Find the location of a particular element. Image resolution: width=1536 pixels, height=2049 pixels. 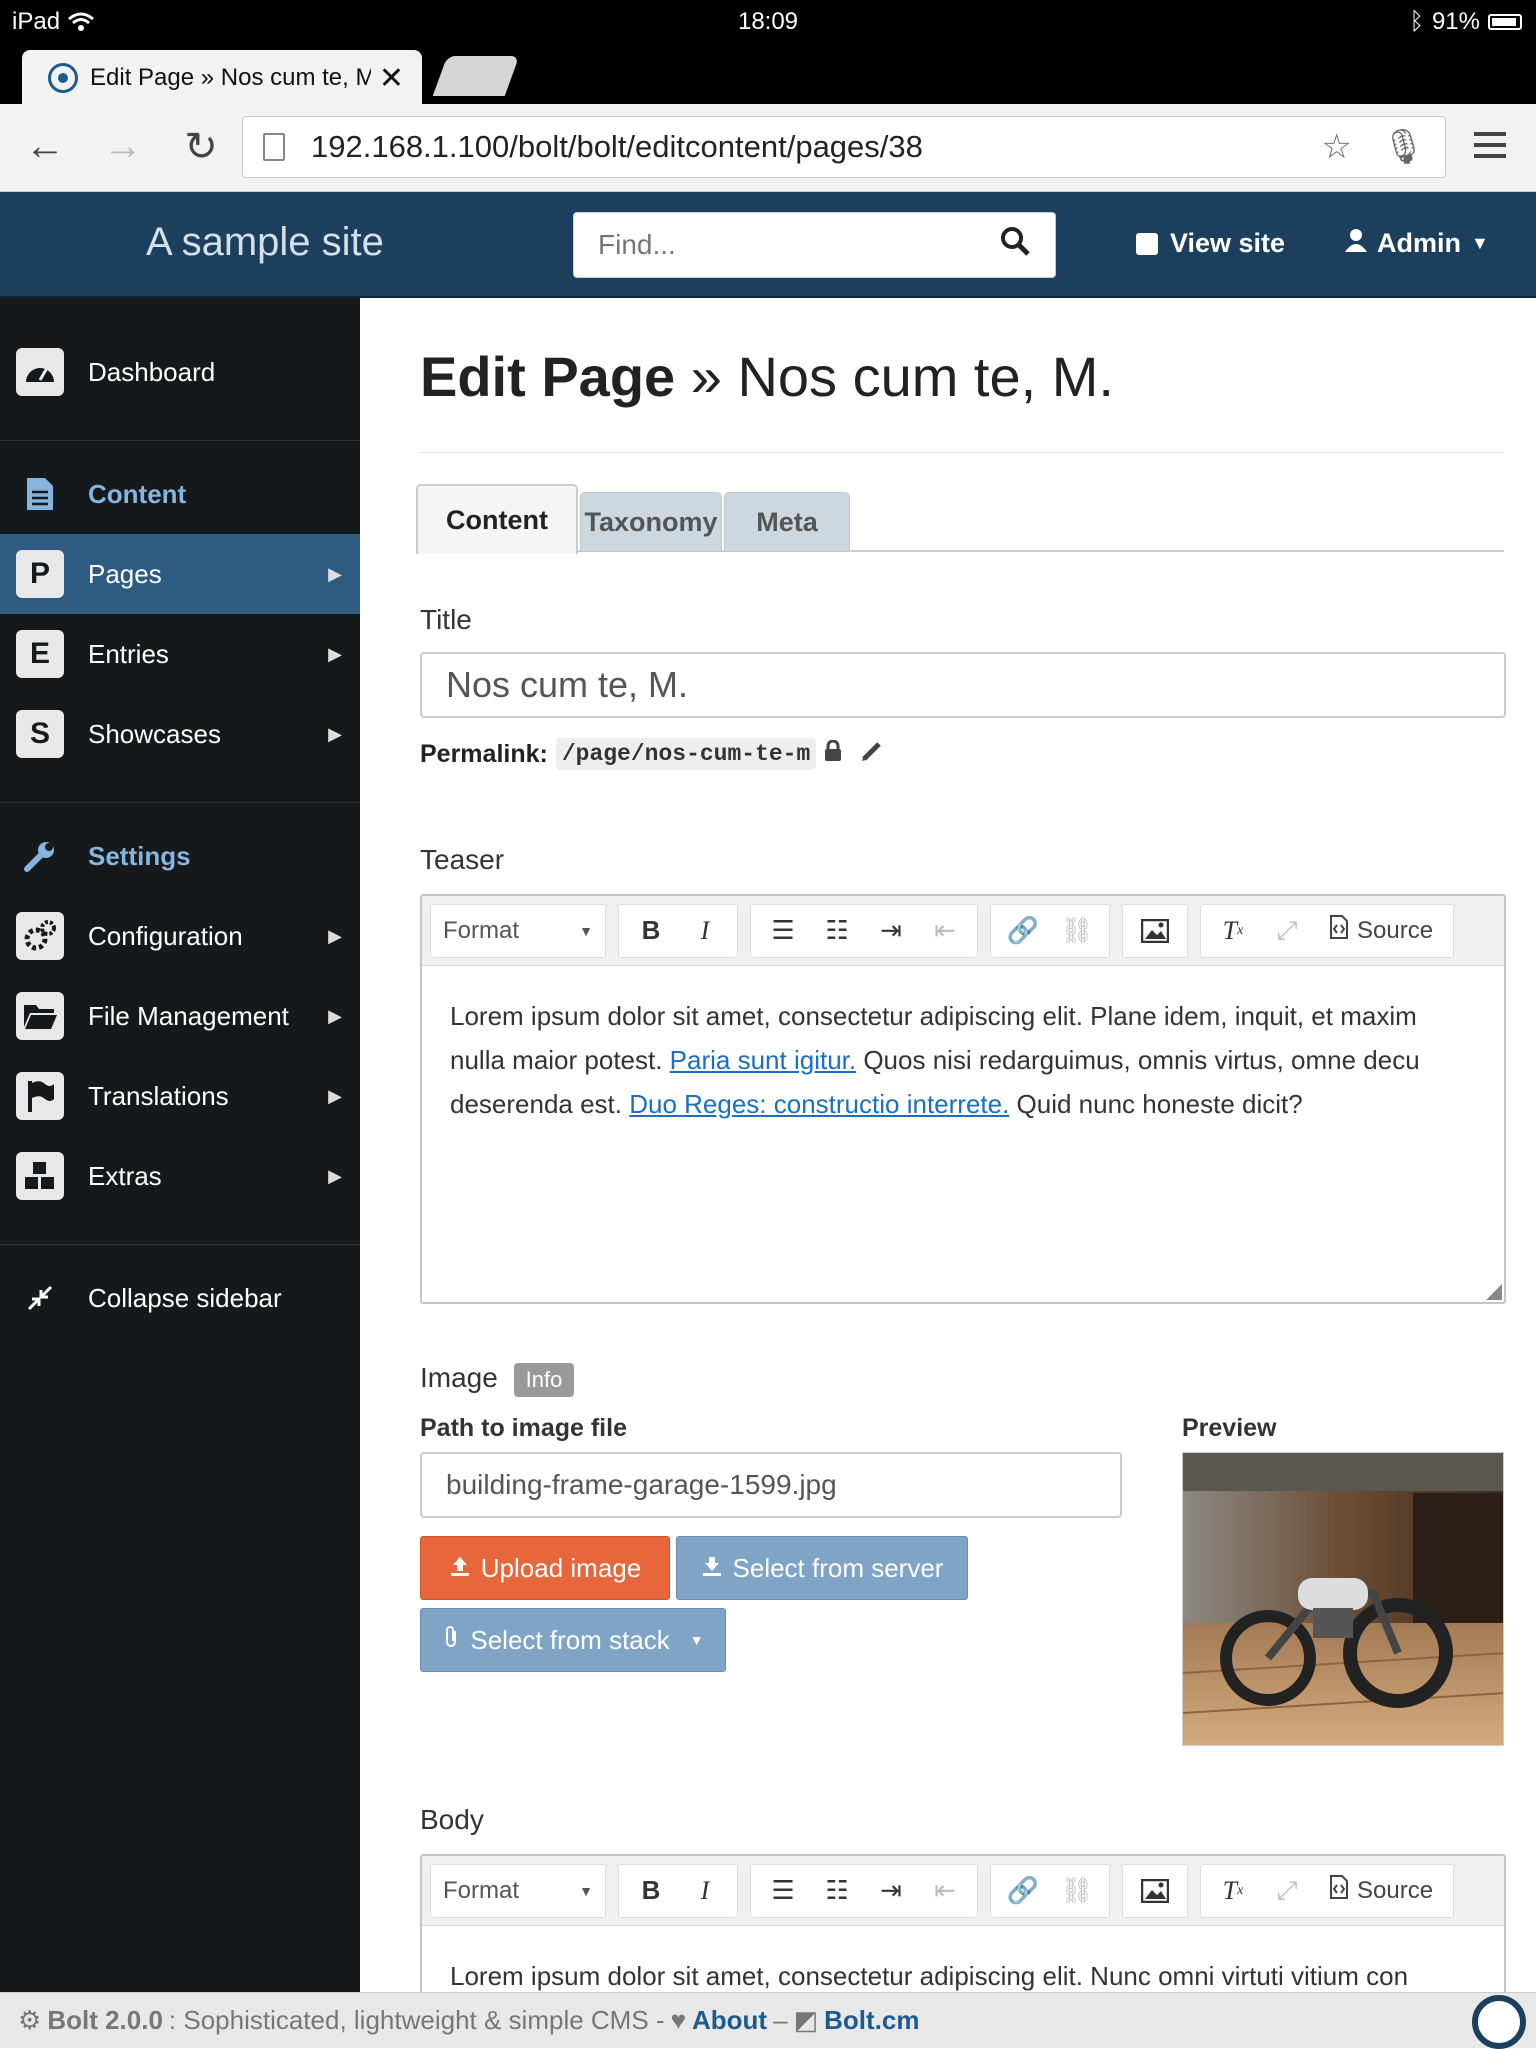

select-from-stack-button: Select from stack ▼ is located at coordinates (573, 1640).